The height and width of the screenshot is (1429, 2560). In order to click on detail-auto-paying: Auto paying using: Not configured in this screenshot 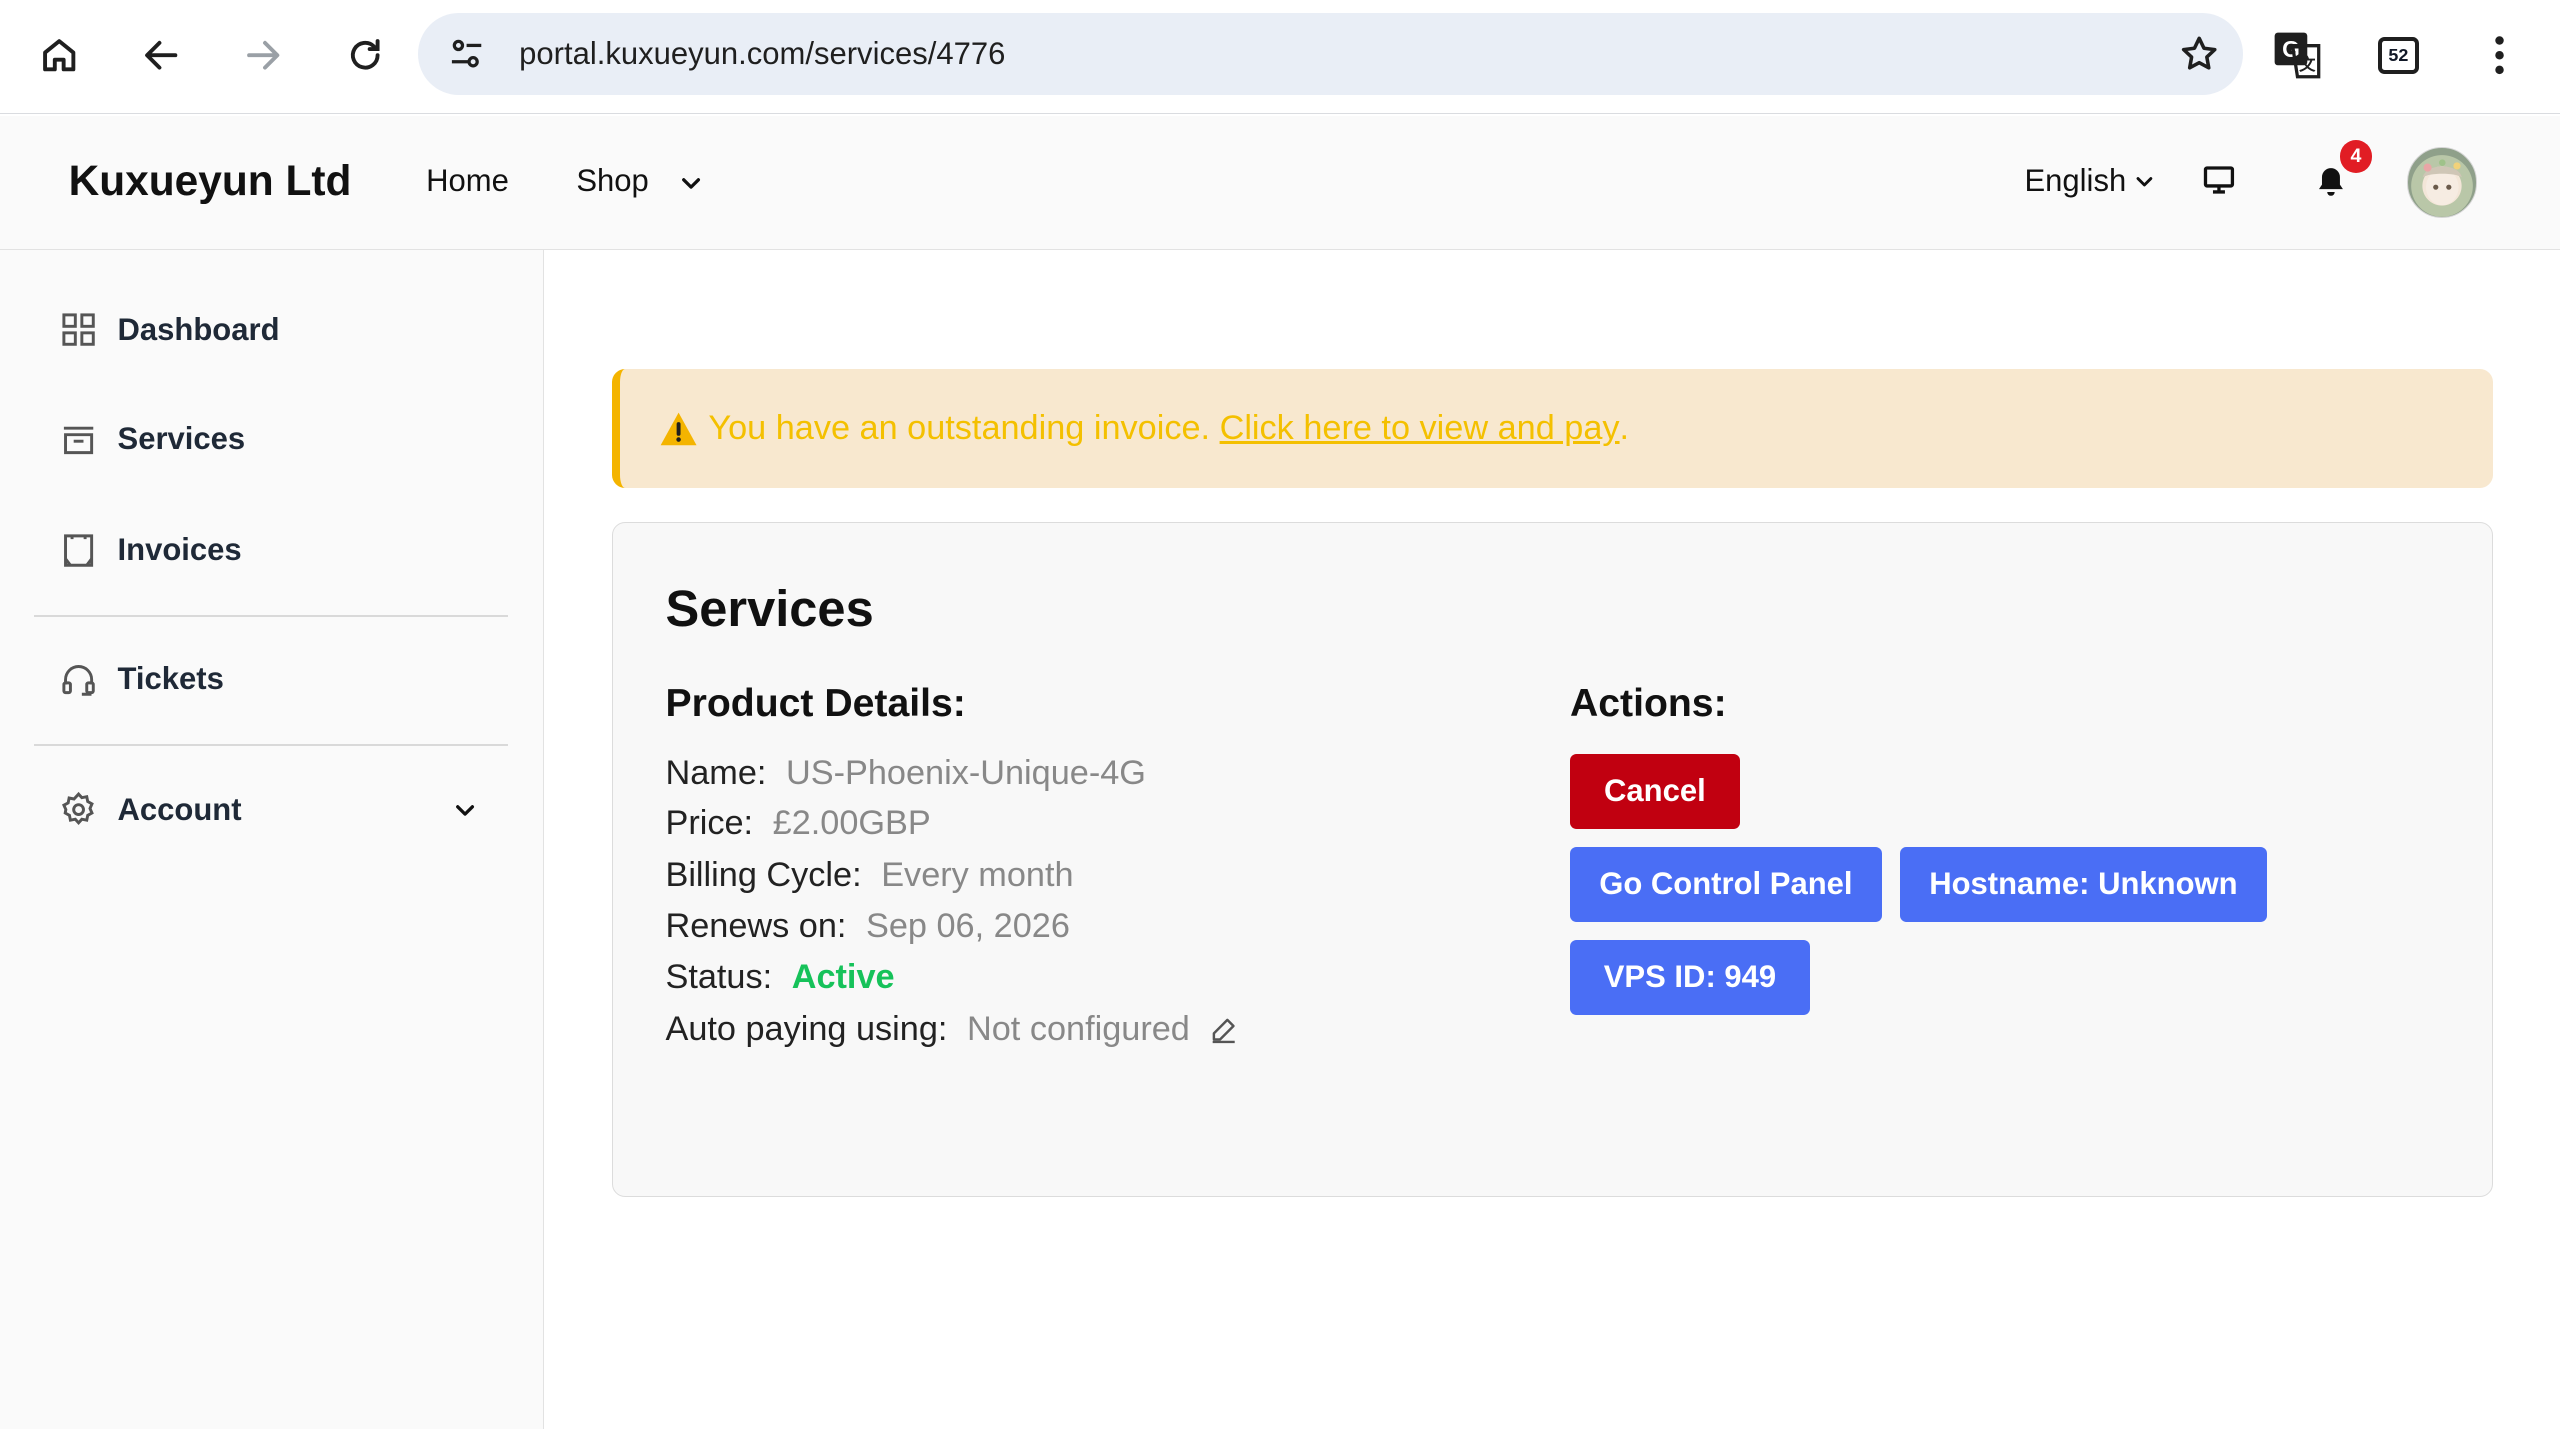, I will do `click(951, 1029)`.